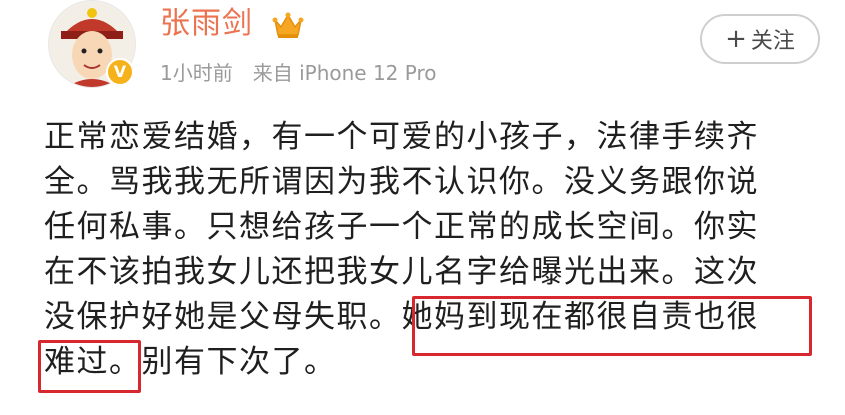  I want to click on post-text-line: 在不该拍我女儿还把我女儿名字给曝光出来。这次, so click(401, 272).